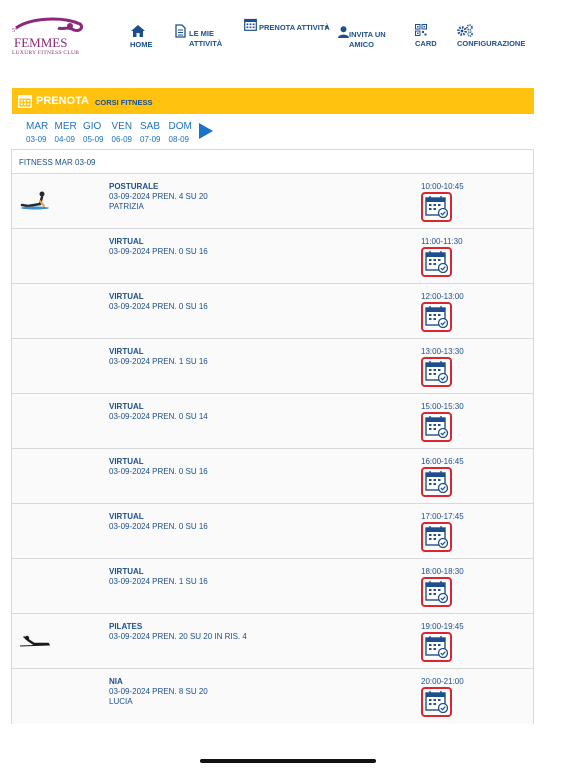 The width and height of the screenshot is (576, 768). What do you see at coordinates (442, 186) in the screenshot?
I see `class-time: 10:00-10:45` at bounding box center [442, 186].